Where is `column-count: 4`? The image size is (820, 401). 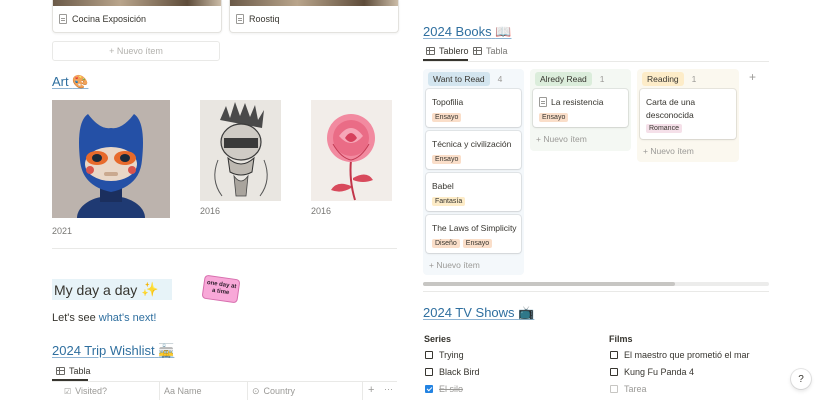 column-count: 4 is located at coordinates (500, 79).